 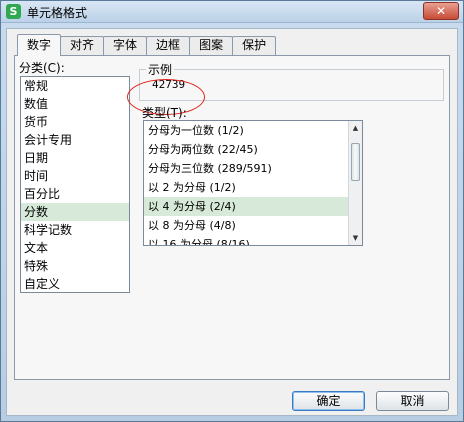 What do you see at coordinates (355, 183) in the screenshot?
I see `type-list-scrollbar: ▲ ▼` at bounding box center [355, 183].